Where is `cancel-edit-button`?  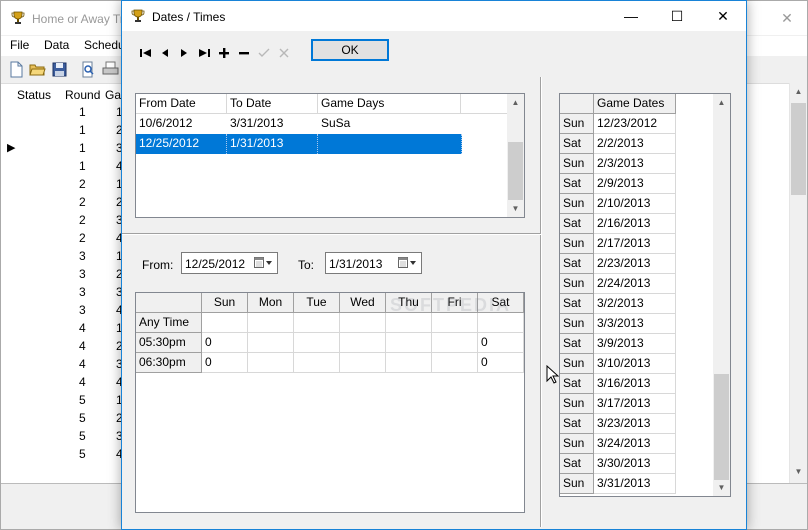 cancel-edit-button is located at coordinates (284, 53).